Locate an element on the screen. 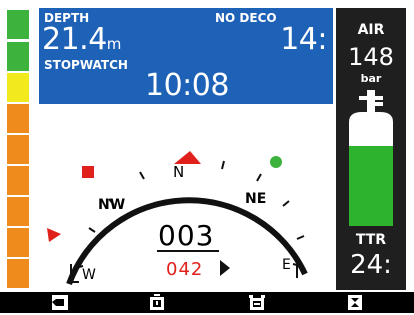 The height and width of the screenshot is (315, 414). compass-label-w: W is located at coordinates (89, 275).